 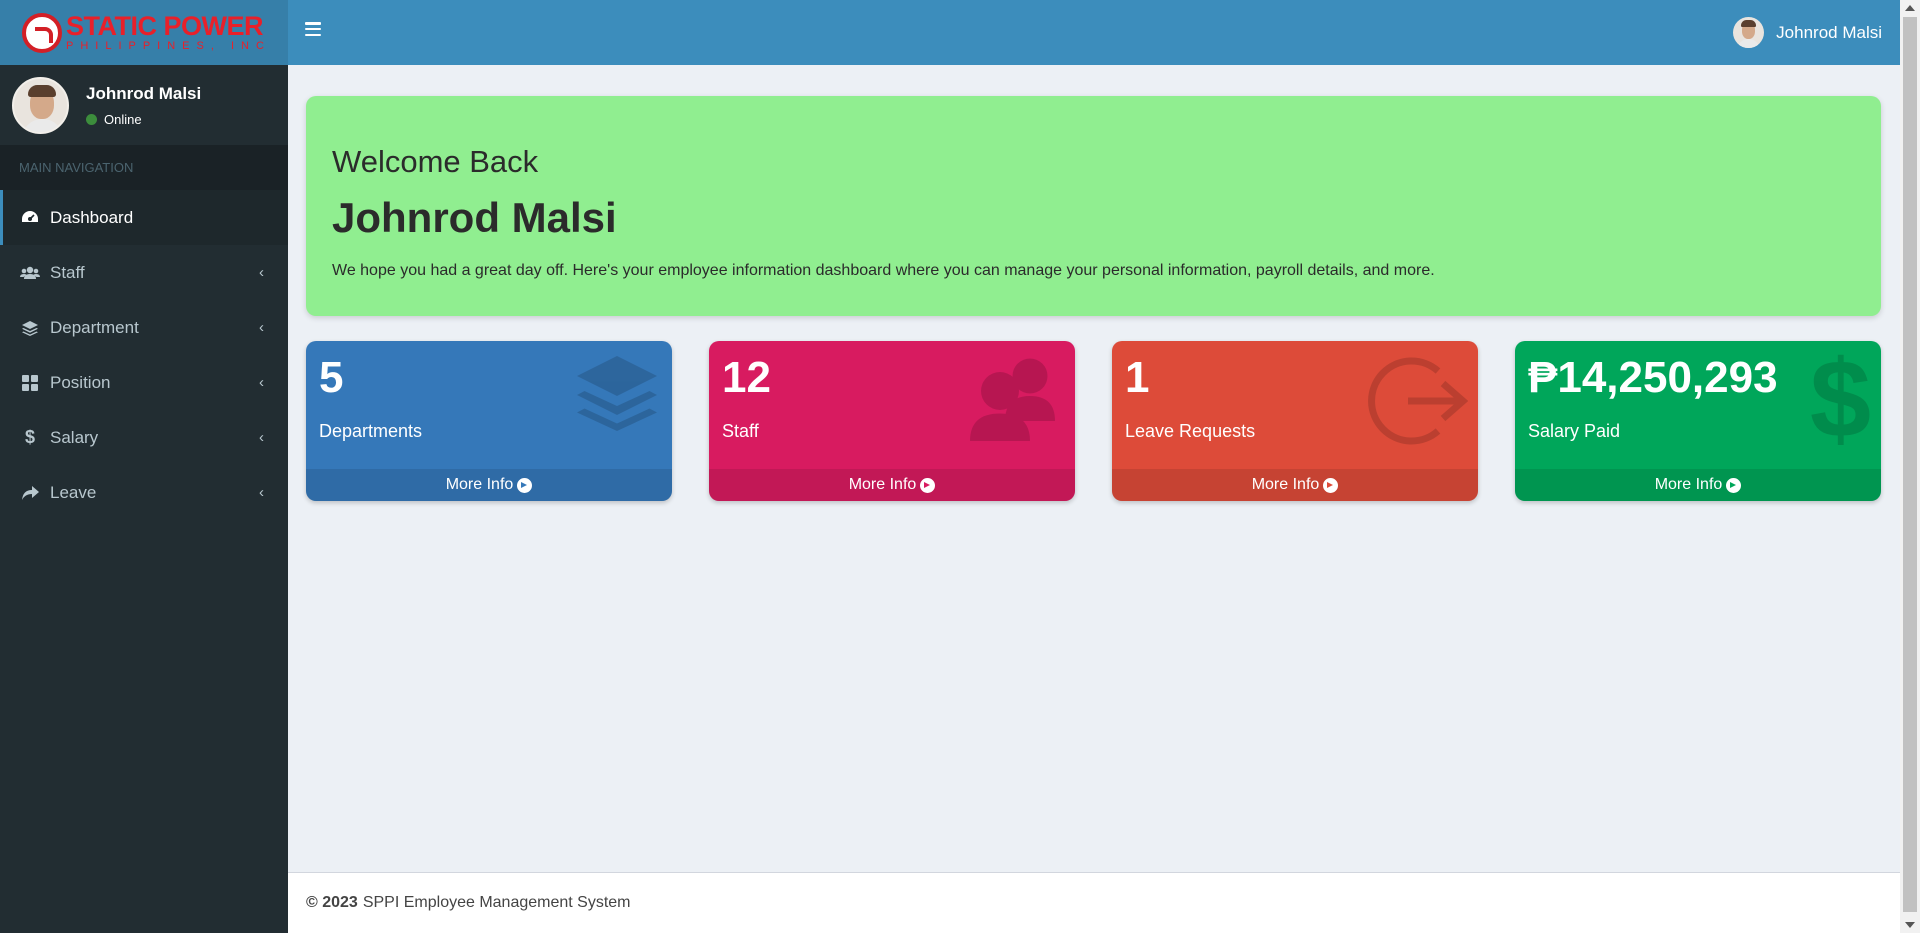 I want to click on card-label: Leave Requests, so click(x=1190, y=431).